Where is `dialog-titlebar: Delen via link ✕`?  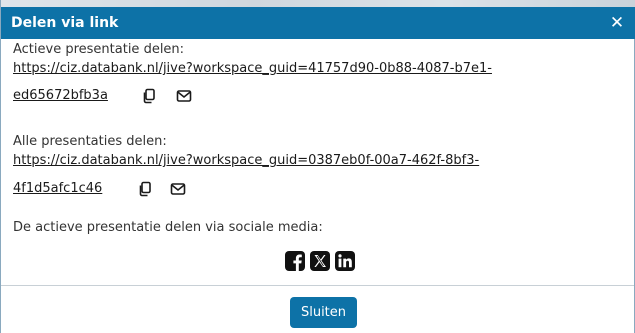 dialog-titlebar: Delen via link ✕ is located at coordinates (318, 23).